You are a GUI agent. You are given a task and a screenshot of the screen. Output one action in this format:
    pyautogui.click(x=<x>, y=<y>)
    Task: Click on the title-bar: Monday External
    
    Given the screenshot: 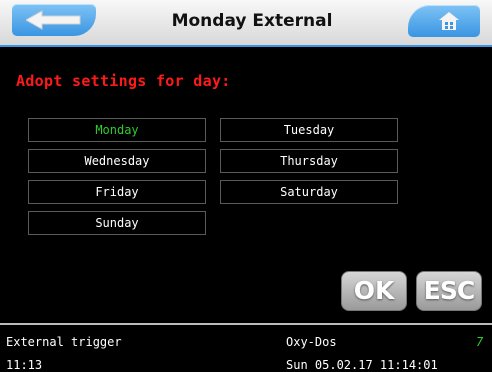 What is the action you would take?
    pyautogui.click(x=246, y=22)
    